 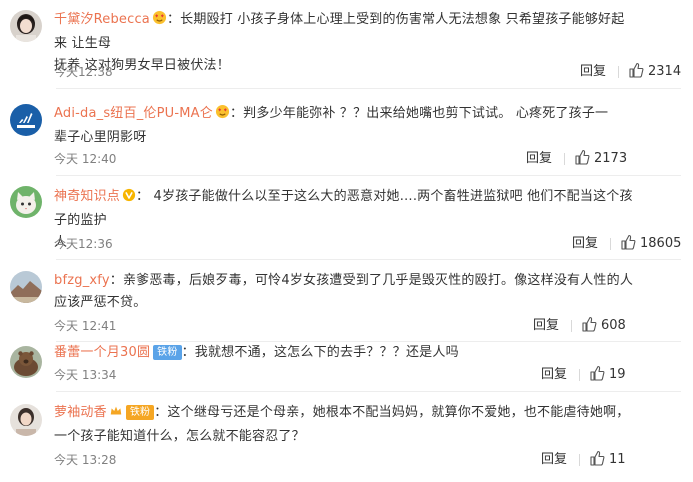 I want to click on username-link: bfzg_xfy, so click(x=82, y=280).